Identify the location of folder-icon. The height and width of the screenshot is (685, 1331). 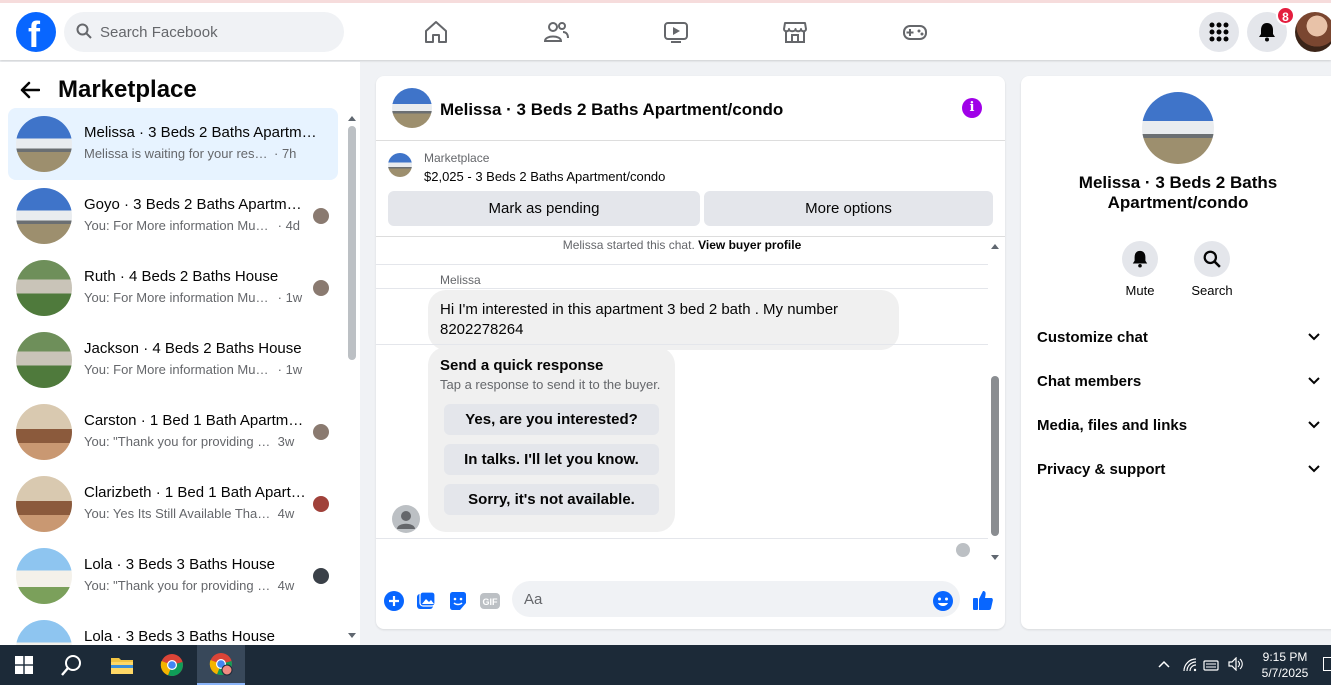
(122, 666).